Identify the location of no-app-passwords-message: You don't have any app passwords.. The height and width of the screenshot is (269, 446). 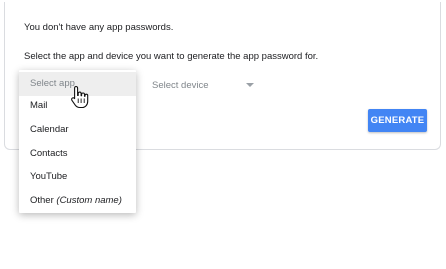
(99, 27).